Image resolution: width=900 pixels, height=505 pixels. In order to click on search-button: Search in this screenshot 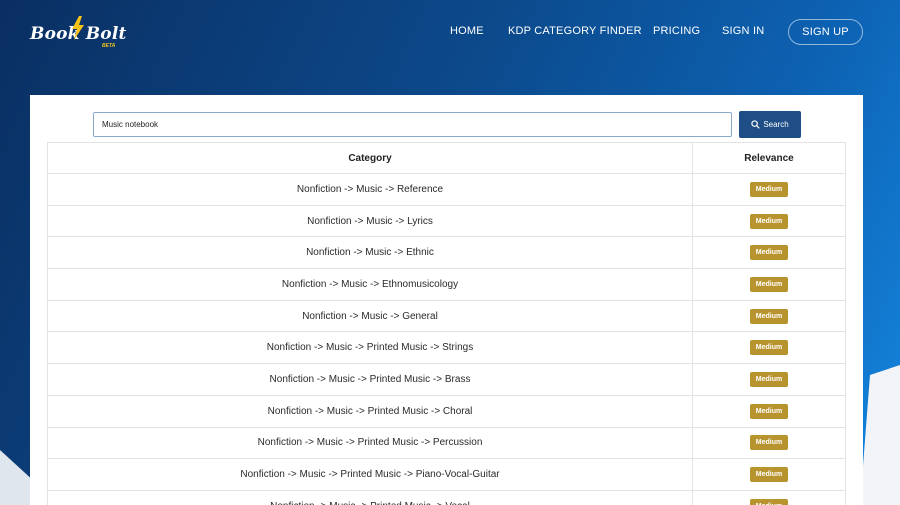, I will do `click(770, 124)`.